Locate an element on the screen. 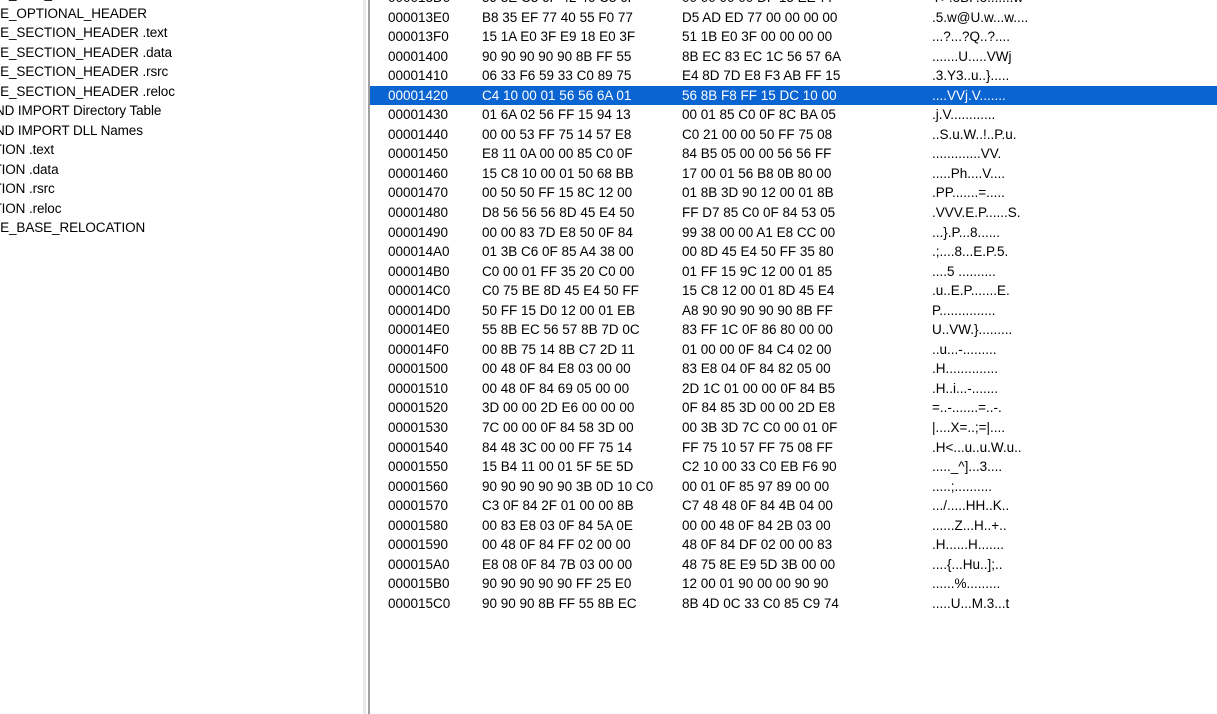  ascii-text: .H<...u..u.W.u.. is located at coordinates (977, 447).